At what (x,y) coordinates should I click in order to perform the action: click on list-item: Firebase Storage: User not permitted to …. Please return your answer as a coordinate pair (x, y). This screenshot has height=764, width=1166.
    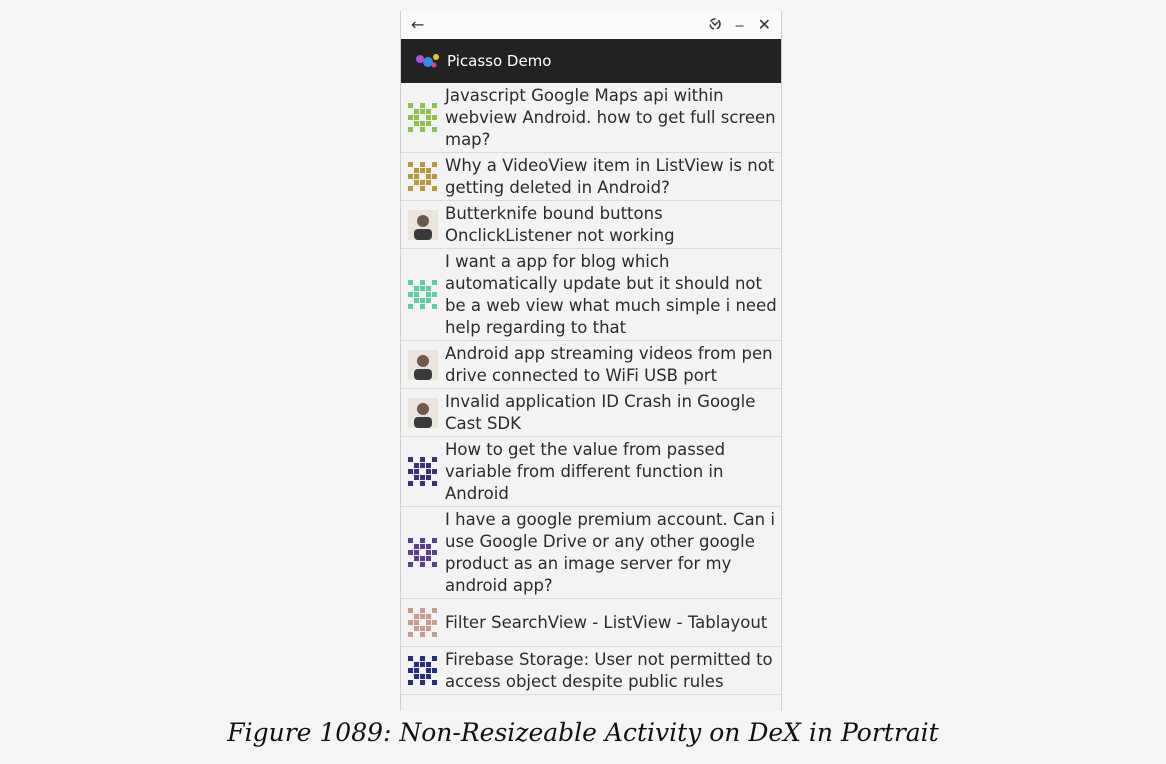
    Looking at the image, I should click on (591, 671).